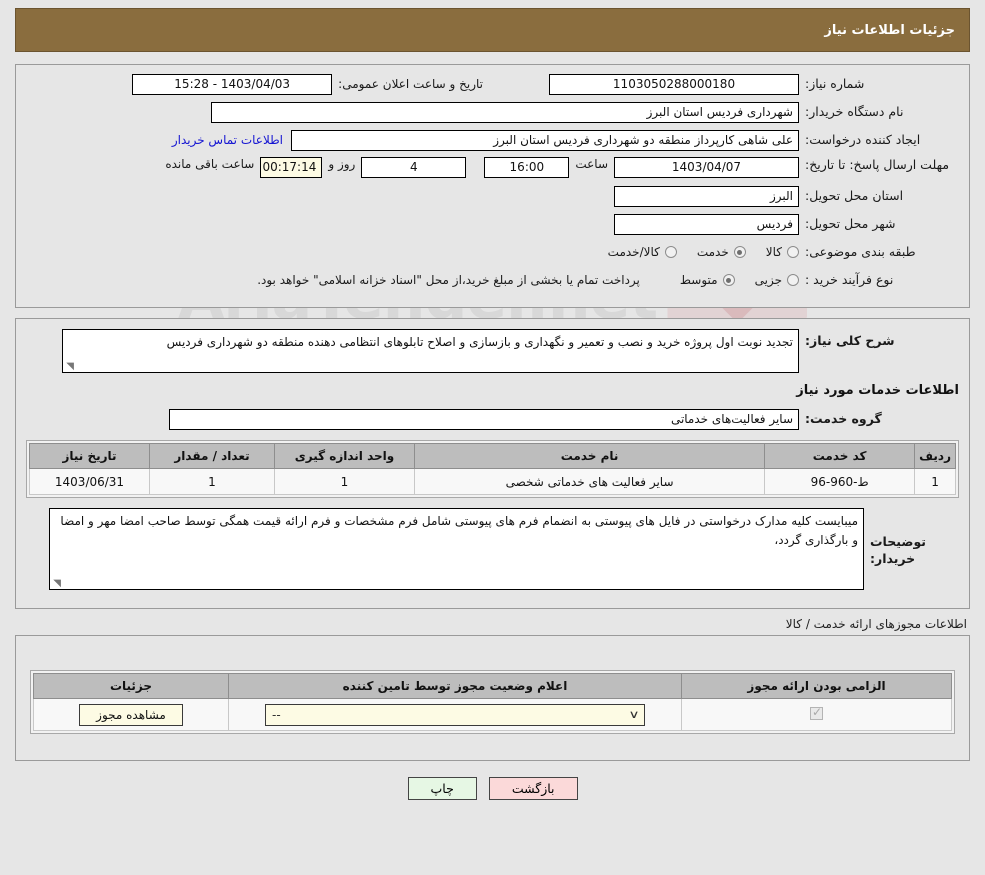 The height and width of the screenshot is (875, 985). Describe the element at coordinates (674, 84) in the screenshot. I see `need-number-value: 1103050288000180` at that location.